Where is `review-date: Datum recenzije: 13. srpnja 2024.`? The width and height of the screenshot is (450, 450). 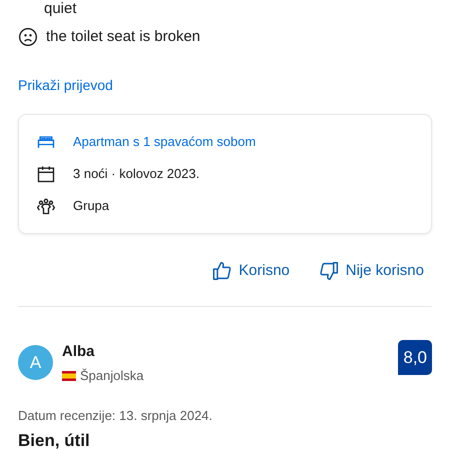 review-date: Datum recenzije: 13. srpnja 2024. is located at coordinates (116, 415).